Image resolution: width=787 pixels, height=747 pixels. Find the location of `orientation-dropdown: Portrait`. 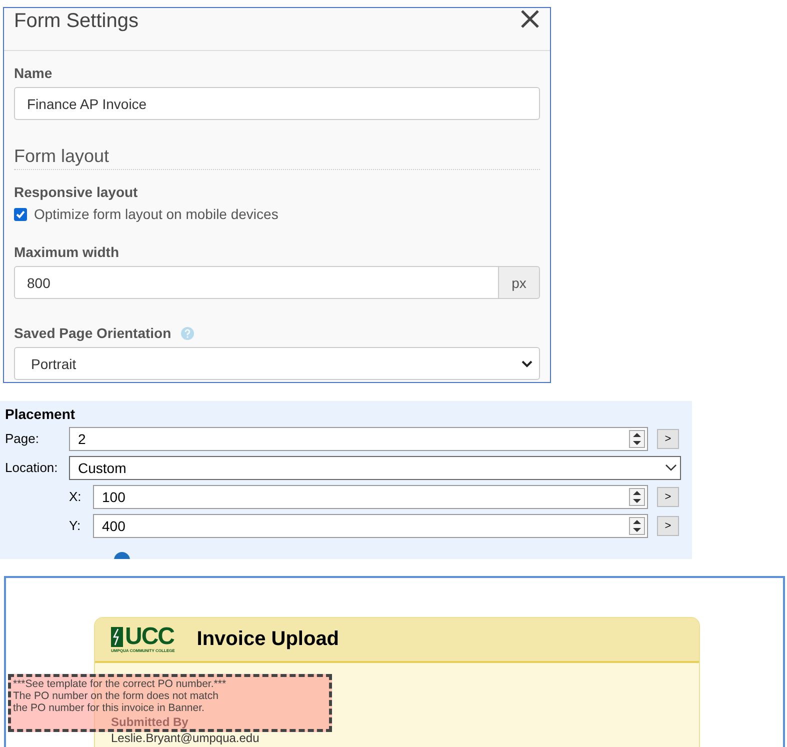

orientation-dropdown: Portrait is located at coordinates (277, 363).